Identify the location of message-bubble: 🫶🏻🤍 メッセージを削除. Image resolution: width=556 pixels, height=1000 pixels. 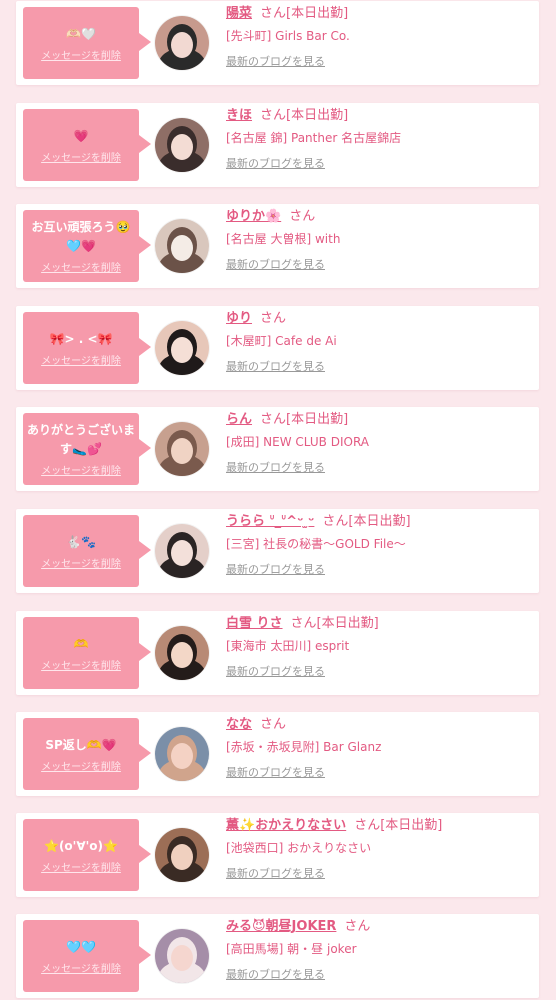
(87, 43).